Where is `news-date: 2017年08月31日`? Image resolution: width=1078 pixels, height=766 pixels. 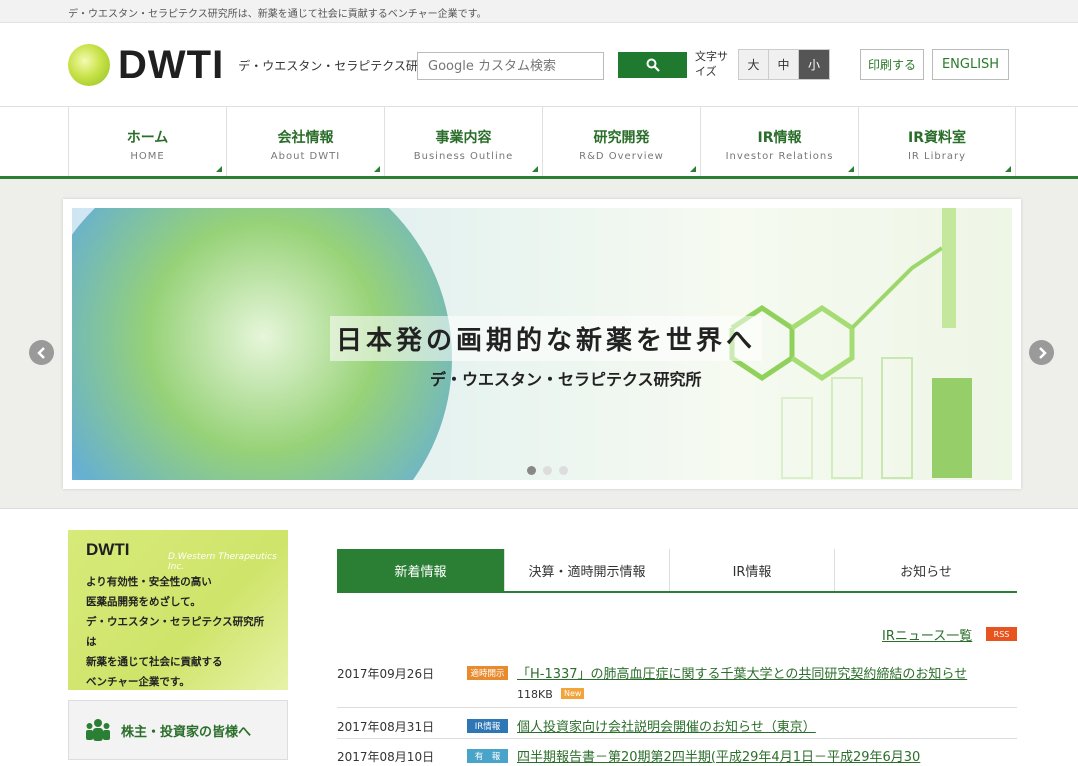
news-date: 2017年08月31日 is located at coordinates (386, 727).